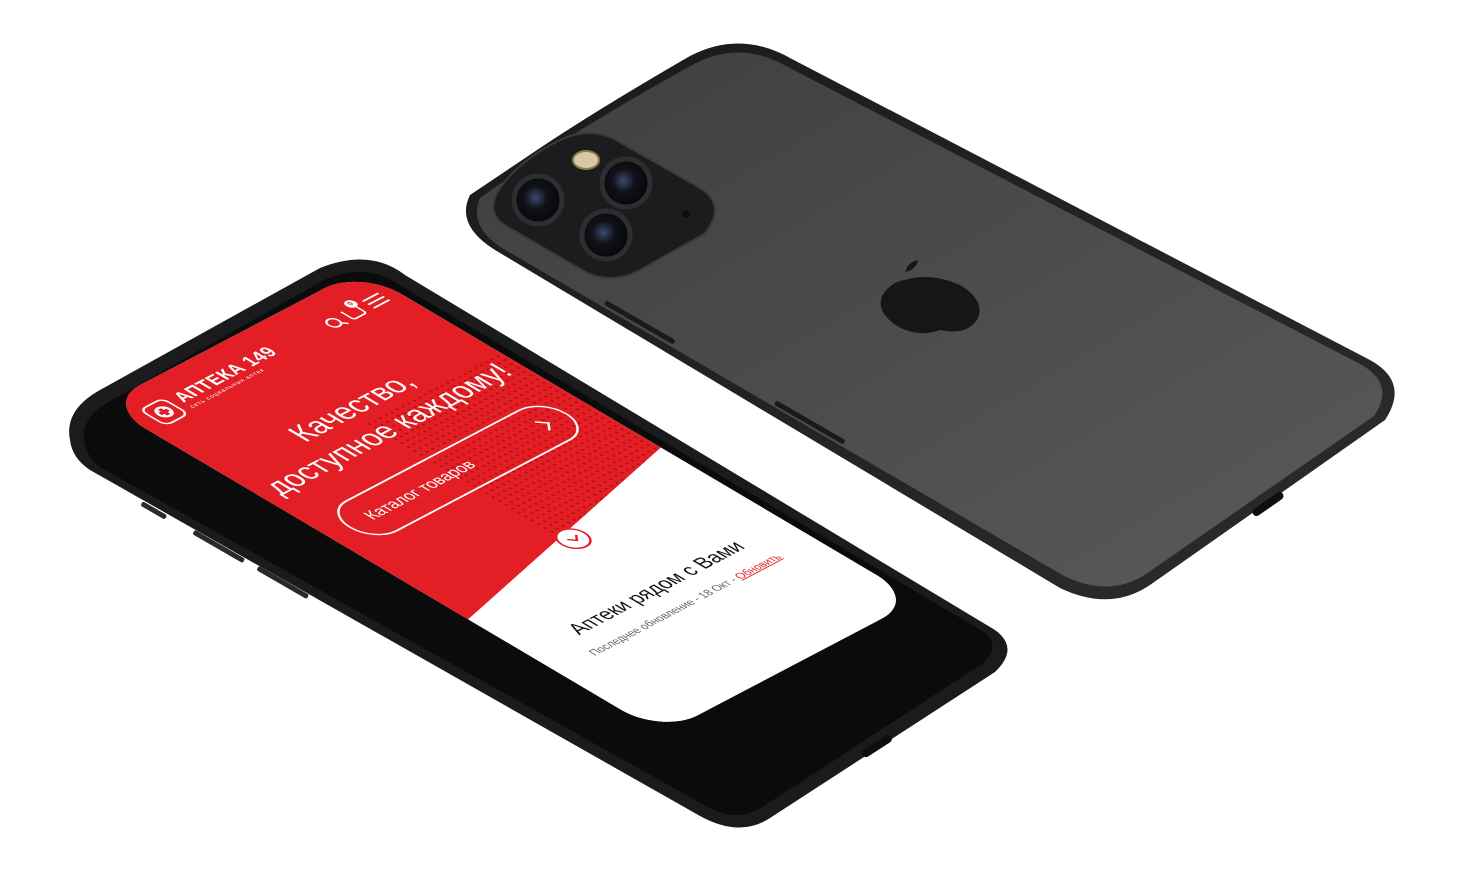  I want to click on menu-icon, so click(376, 300).